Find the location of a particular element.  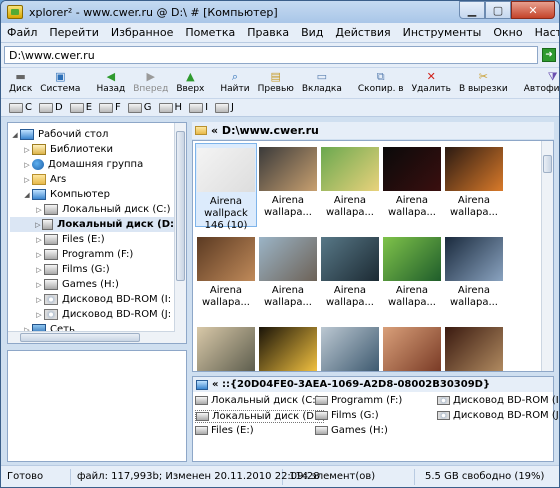

thumbnail-vertical-scrollbar is located at coordinates (547, 256).